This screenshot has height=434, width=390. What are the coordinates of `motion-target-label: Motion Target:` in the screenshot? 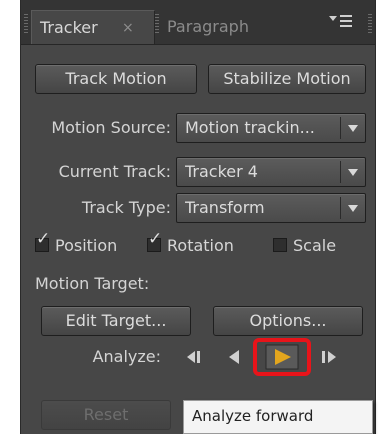 It's located at (92, 283).